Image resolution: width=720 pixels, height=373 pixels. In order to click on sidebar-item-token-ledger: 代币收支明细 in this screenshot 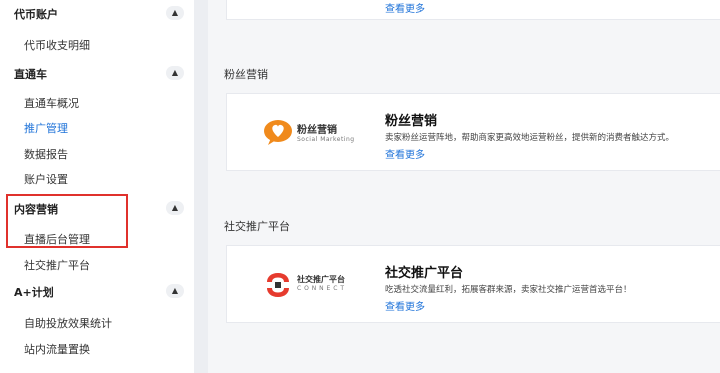, I will do `click(57, 45)`.